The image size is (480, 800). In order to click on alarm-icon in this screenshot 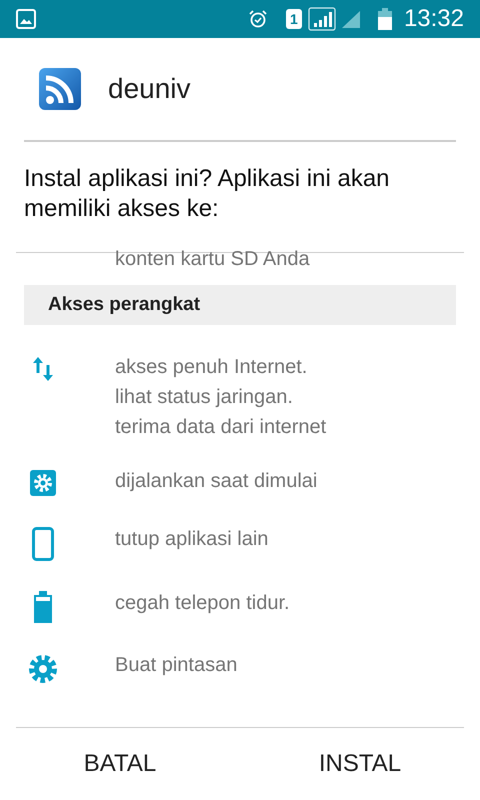, I will do `click(258, 19)`.